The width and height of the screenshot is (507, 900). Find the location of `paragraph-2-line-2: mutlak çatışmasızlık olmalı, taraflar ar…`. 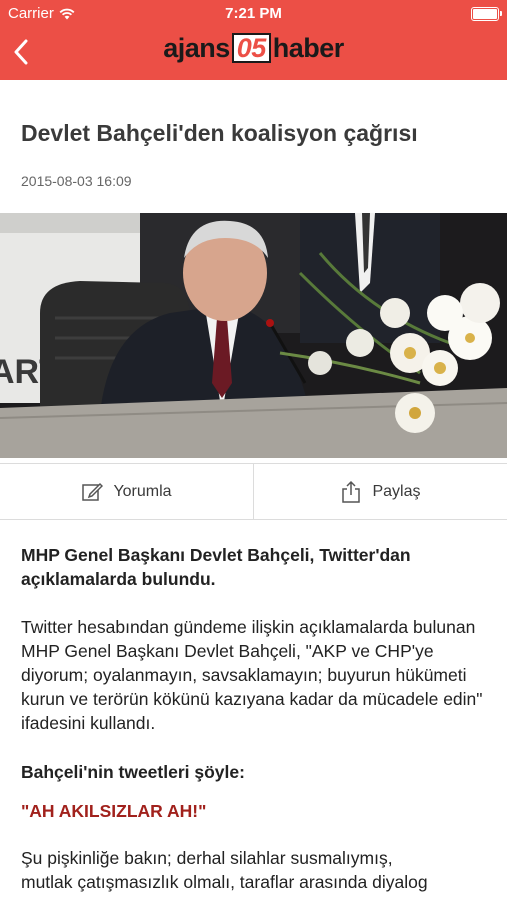

paragraph-2-line-2: mutlak çatışmasızlık olmalı, taraflar ar… is located at coordinates (224, 882).